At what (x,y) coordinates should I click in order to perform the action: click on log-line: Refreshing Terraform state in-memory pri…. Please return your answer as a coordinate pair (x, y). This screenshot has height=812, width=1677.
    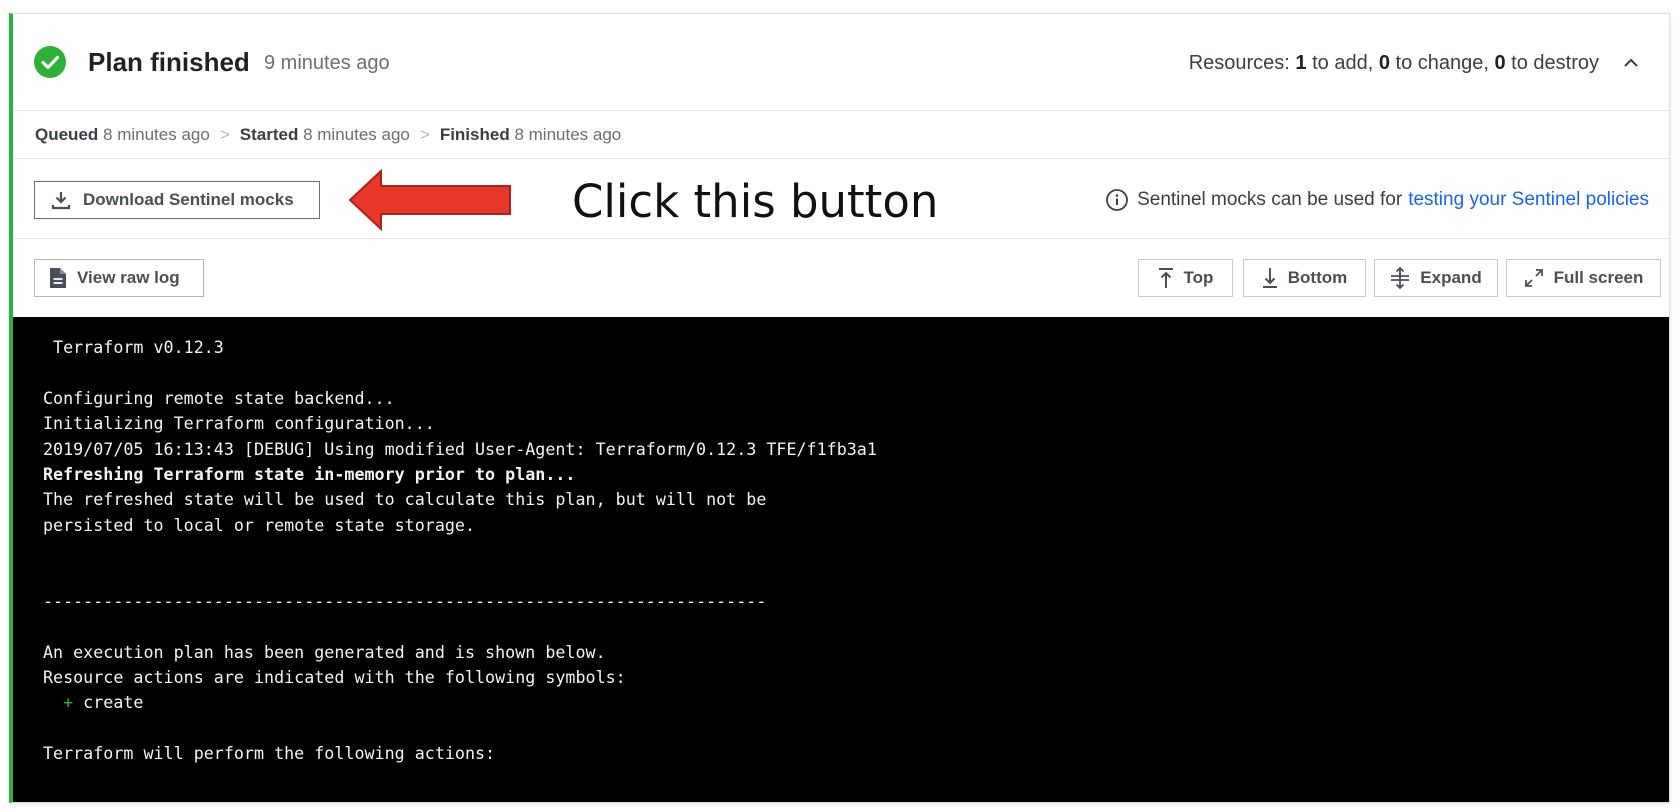
    Looking at the image, I should click on (309, 473).